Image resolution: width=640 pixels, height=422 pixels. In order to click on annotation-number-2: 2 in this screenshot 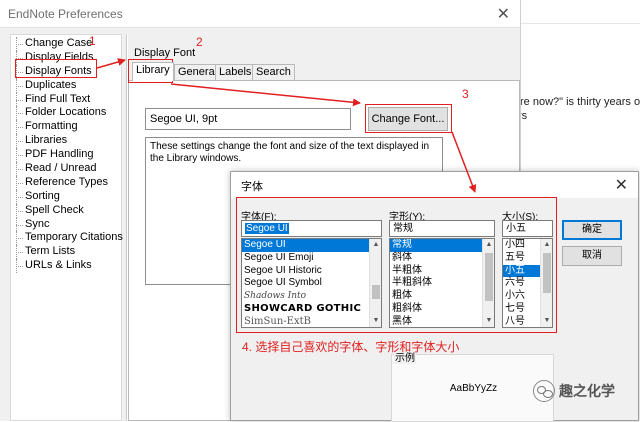, I will do `click(199, 42)`.